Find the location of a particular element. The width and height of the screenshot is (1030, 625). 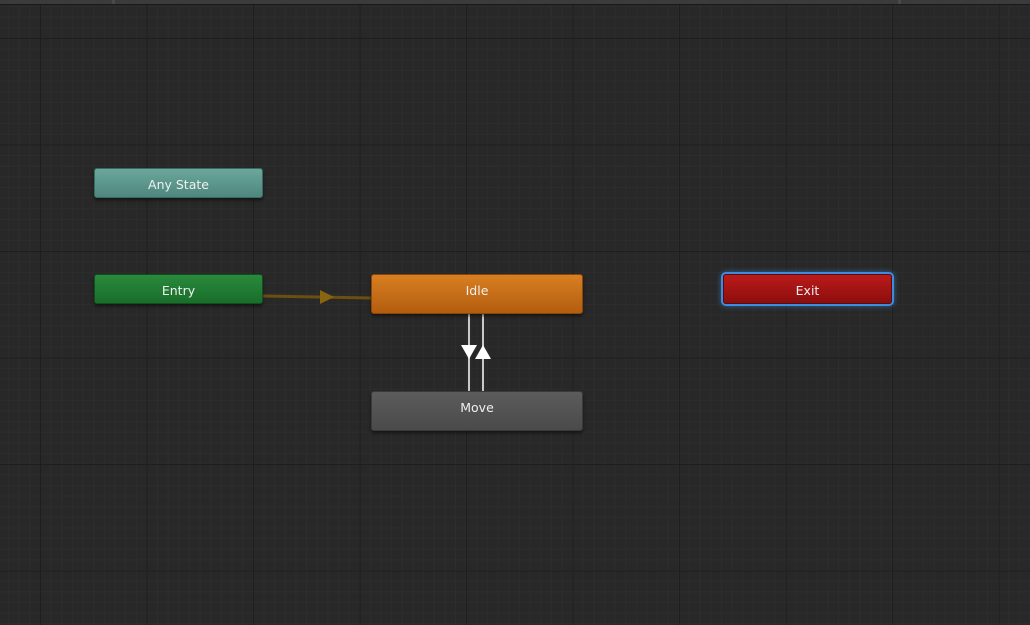

arrow-up-icon is located at coordinates (483, 352).